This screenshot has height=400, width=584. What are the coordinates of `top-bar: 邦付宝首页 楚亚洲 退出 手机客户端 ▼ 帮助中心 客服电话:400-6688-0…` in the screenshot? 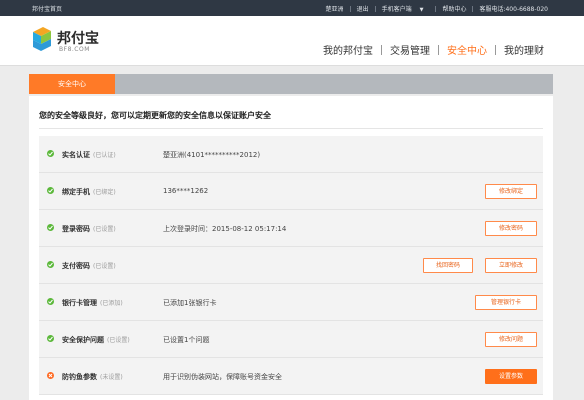 It's located at (292, 8).